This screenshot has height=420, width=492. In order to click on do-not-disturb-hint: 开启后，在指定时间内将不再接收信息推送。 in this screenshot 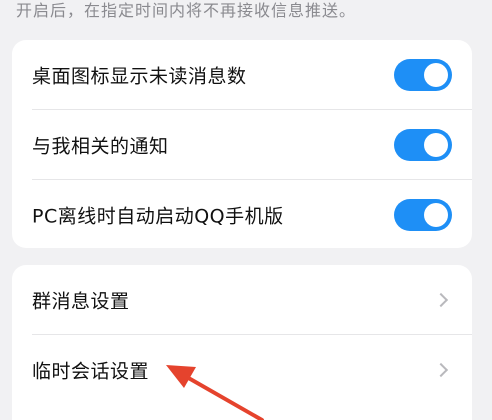, I will do `click(186, 10)`.